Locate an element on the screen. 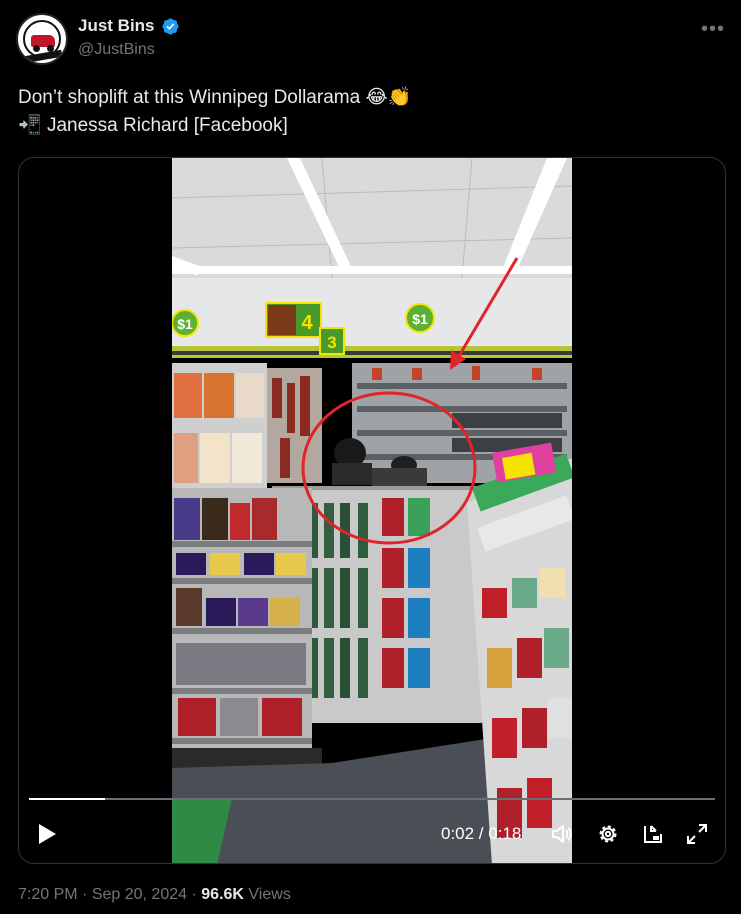  volume-icon is located at coordinates (562, 834).